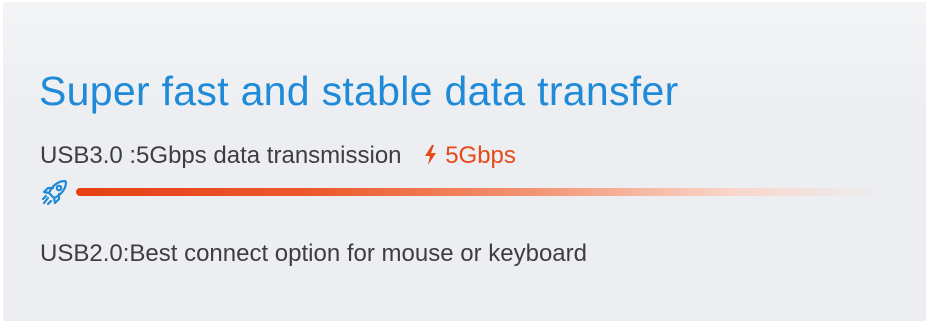 Image resolution: width=926 pixels, height=321 pixels. What do you see at coordinates (55, 192) in the screenshot?
I see `rocket-icon` at bounding box center [55, 192].